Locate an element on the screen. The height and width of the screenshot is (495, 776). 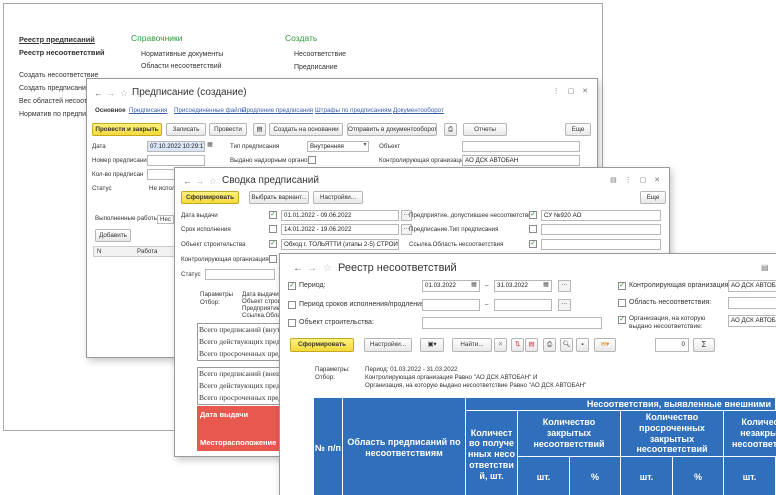
reports-button: Отчеты is located at coordinates (485, 129).